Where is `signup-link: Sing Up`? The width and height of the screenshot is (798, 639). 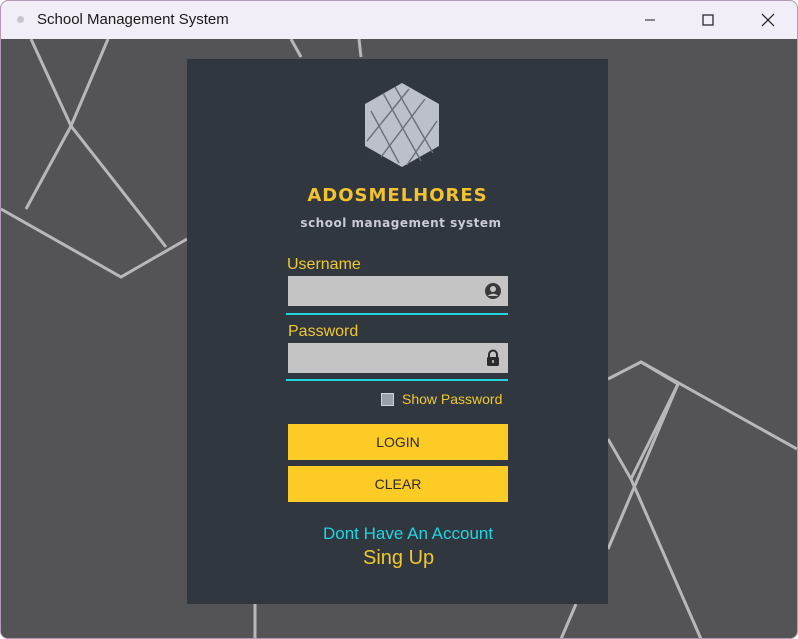
signup-link: Sing Up is located at coordinates (398, 558).